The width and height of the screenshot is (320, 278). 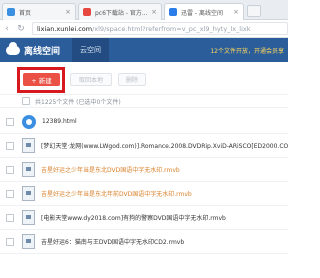 I want to click on brand-logo: 离线空间, so click(x=30, y=49).